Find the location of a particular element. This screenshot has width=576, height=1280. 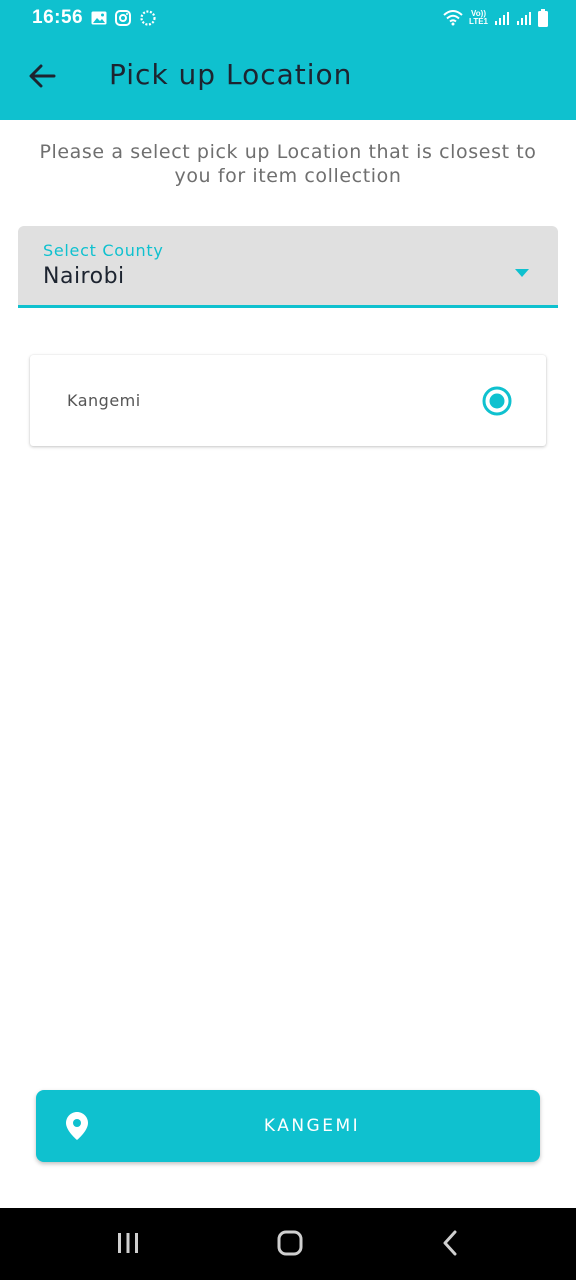

radio-selected-icon is located at coordinates (497, 401).